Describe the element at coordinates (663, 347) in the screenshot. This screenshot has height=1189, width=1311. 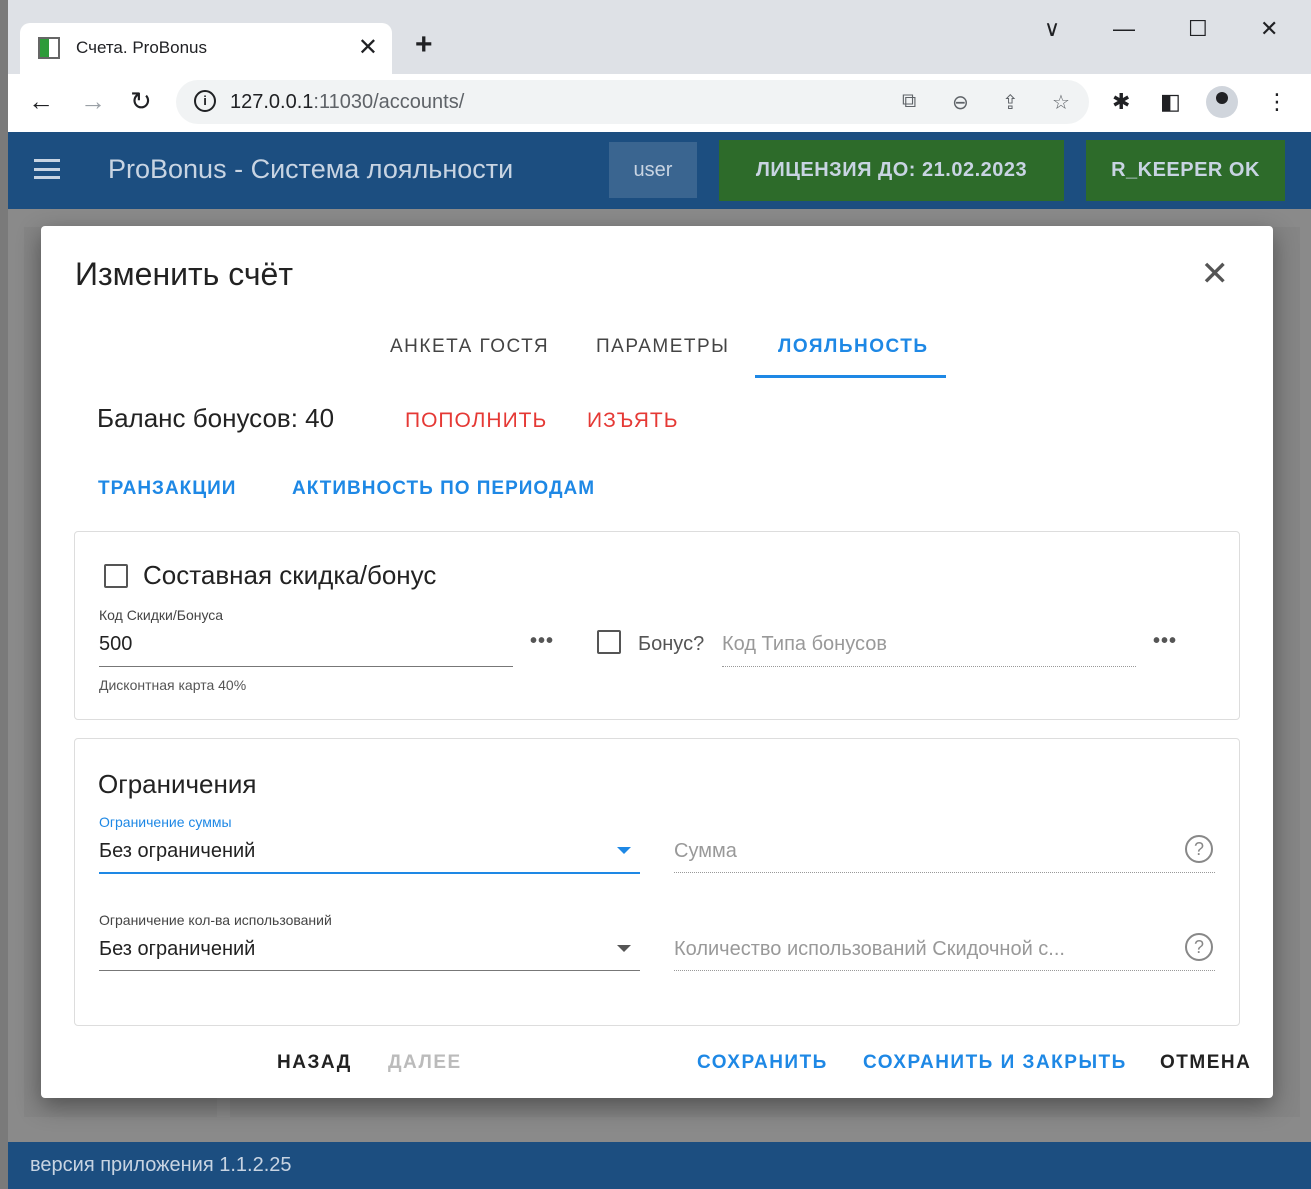
I see `tab-parameters: ПАРАМЕТРЫ` at that location.